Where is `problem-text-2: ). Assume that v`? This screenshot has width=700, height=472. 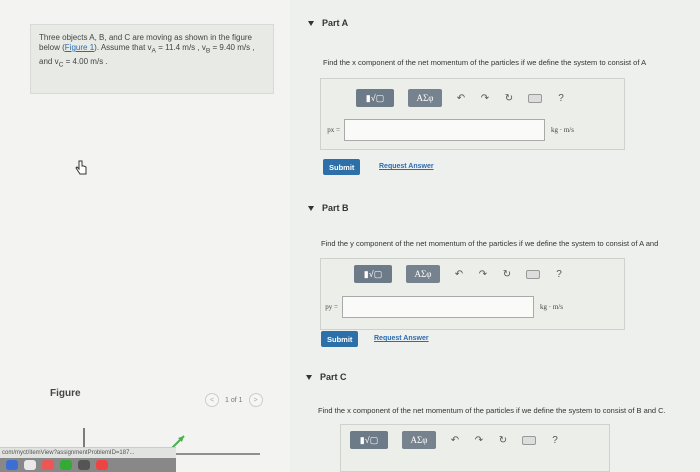 problem-text-2: ). Assume that v is located at coordinates (123, 47).